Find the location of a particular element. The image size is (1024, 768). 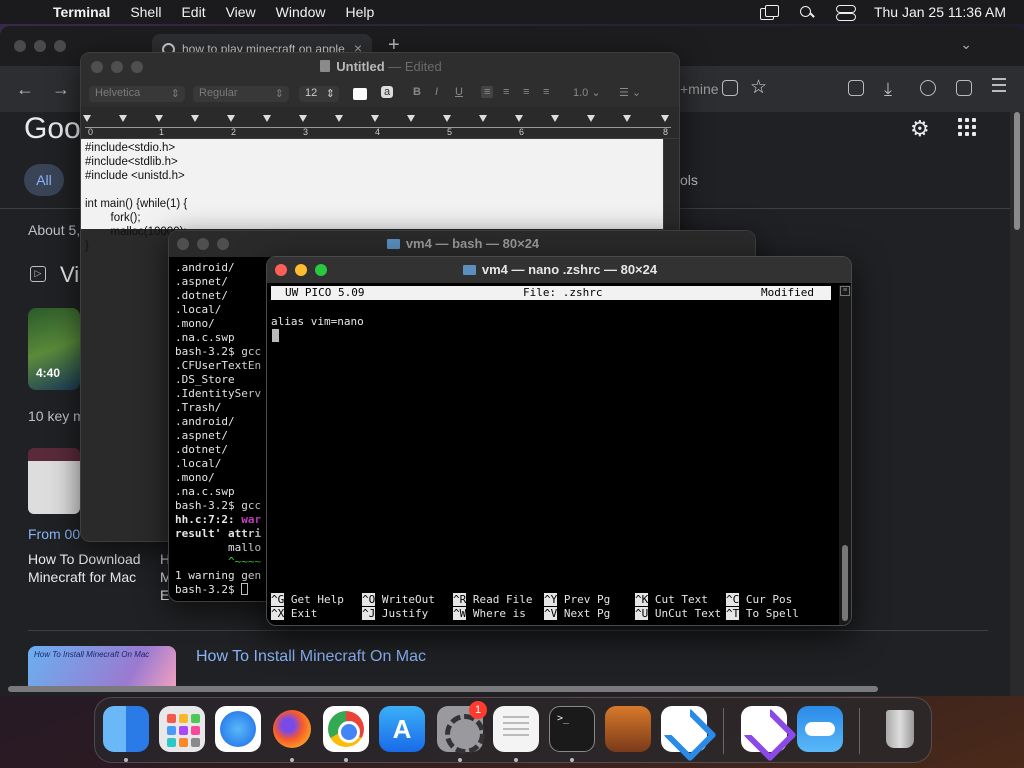

justify-icon: ≡ is located at coordinates (546, 92).